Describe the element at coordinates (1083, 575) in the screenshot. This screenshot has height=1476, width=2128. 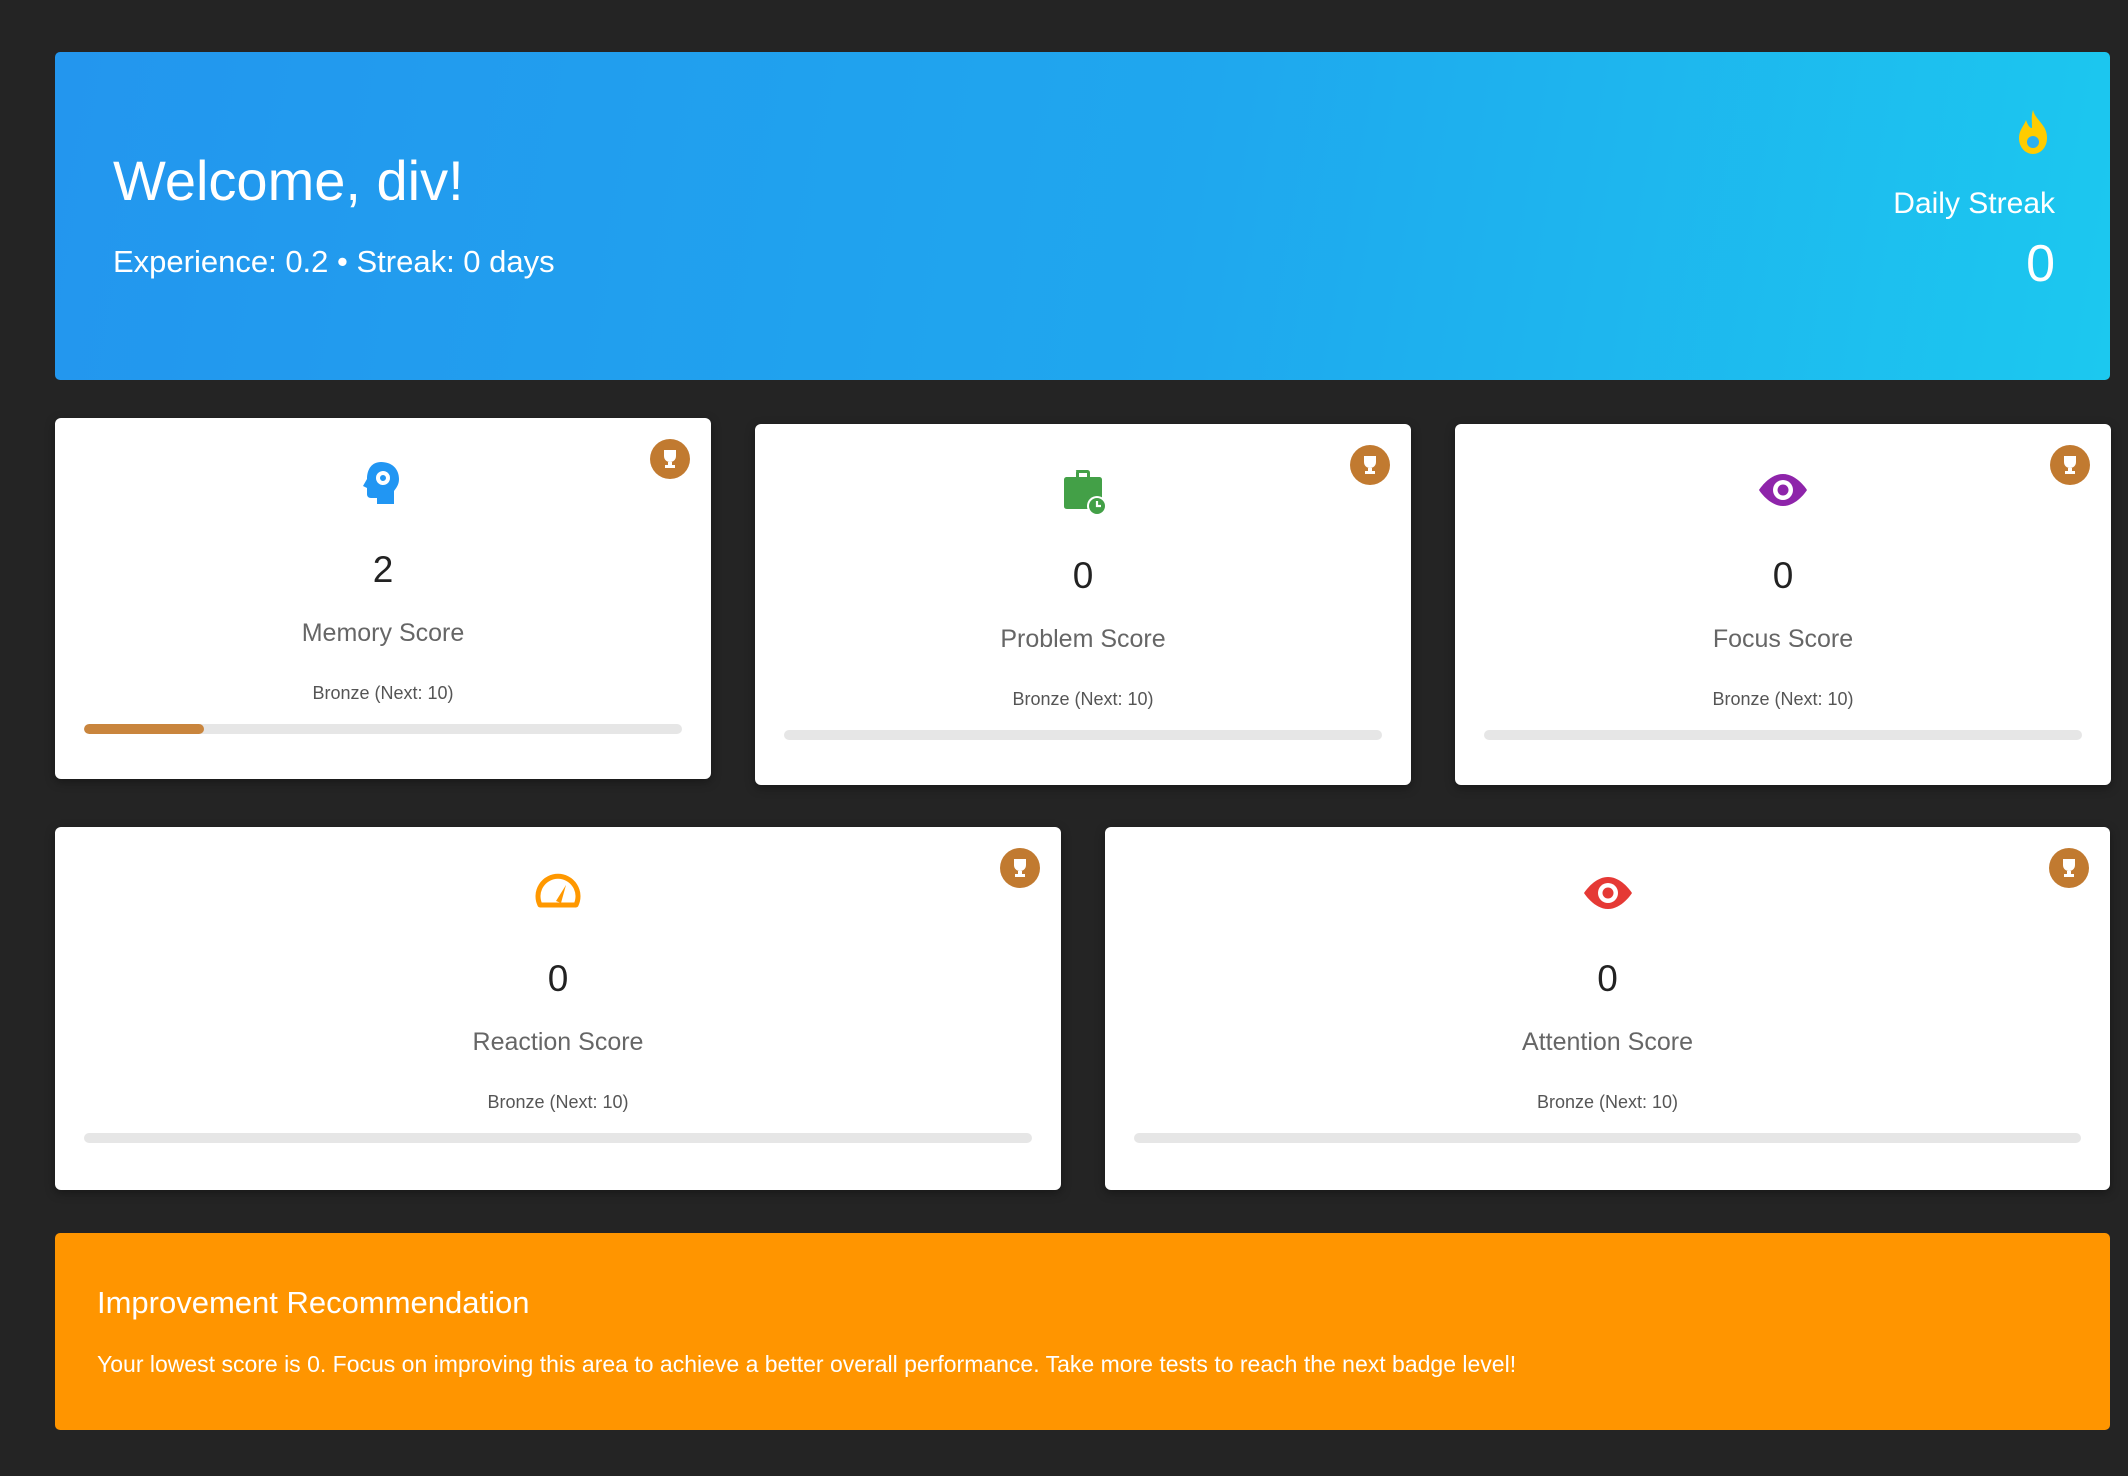
I see `problem-score-value: 0` at that location.